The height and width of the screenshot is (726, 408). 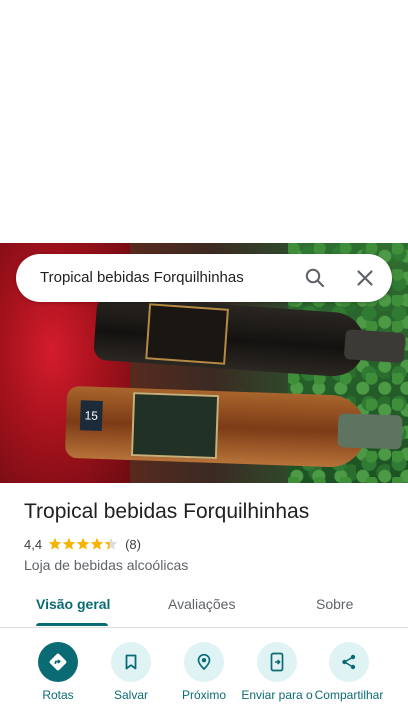 I want to click on search-bar: Tropical bebidas Forquilhinhas, so click(x=204, y=278).